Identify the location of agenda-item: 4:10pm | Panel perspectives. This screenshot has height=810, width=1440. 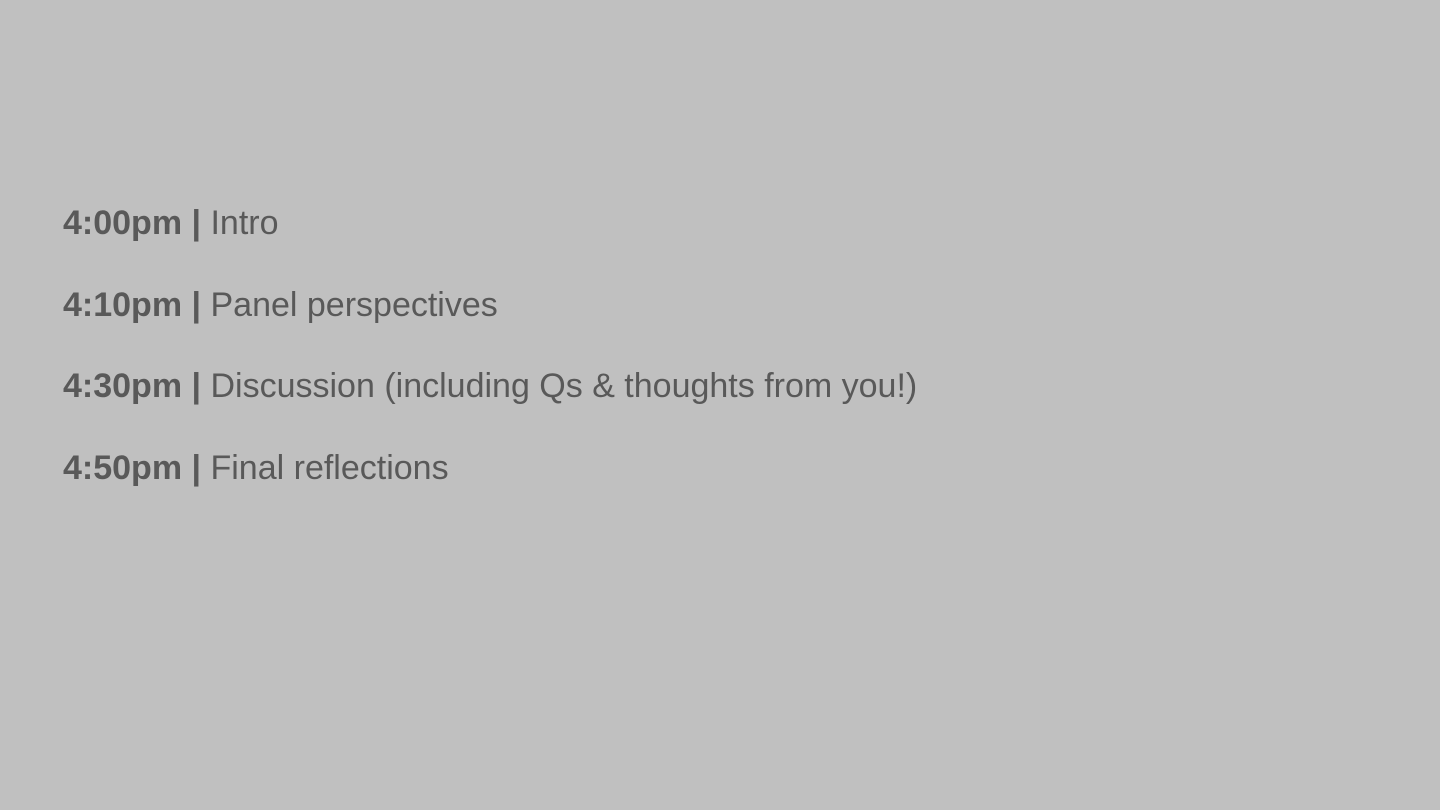
(490, 305).